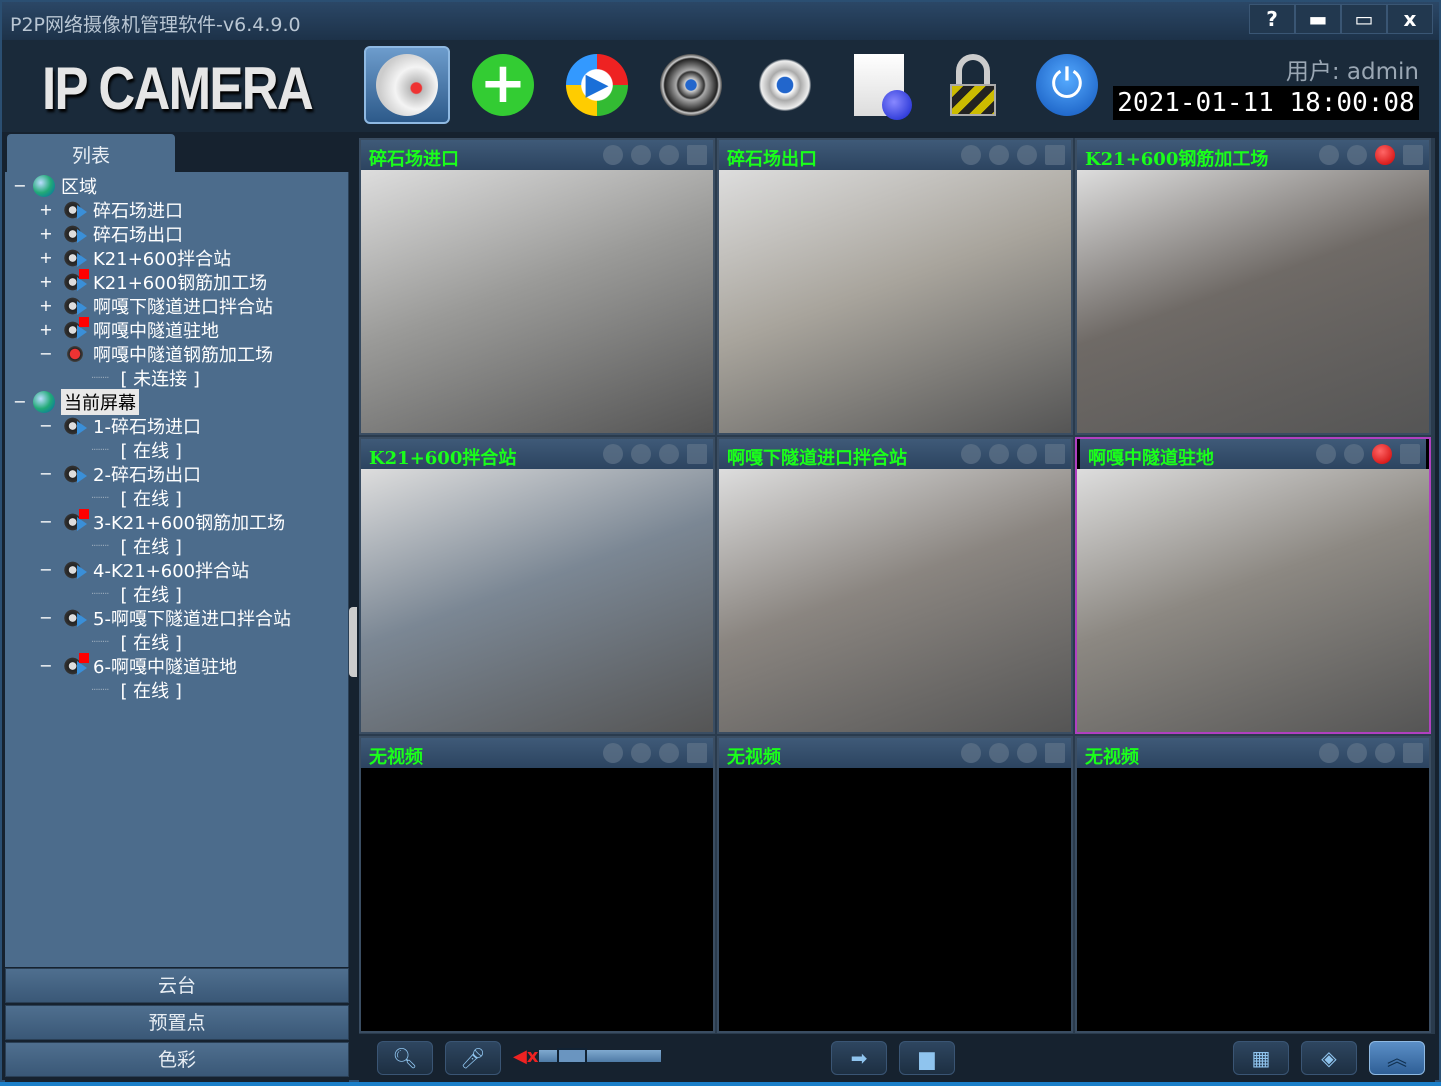 The image size is (1441, 1086). What do you see at coordinates (1067, 85) in the screenshot?
I see `power-button: ⏻` at bounding box center [1067, 85].